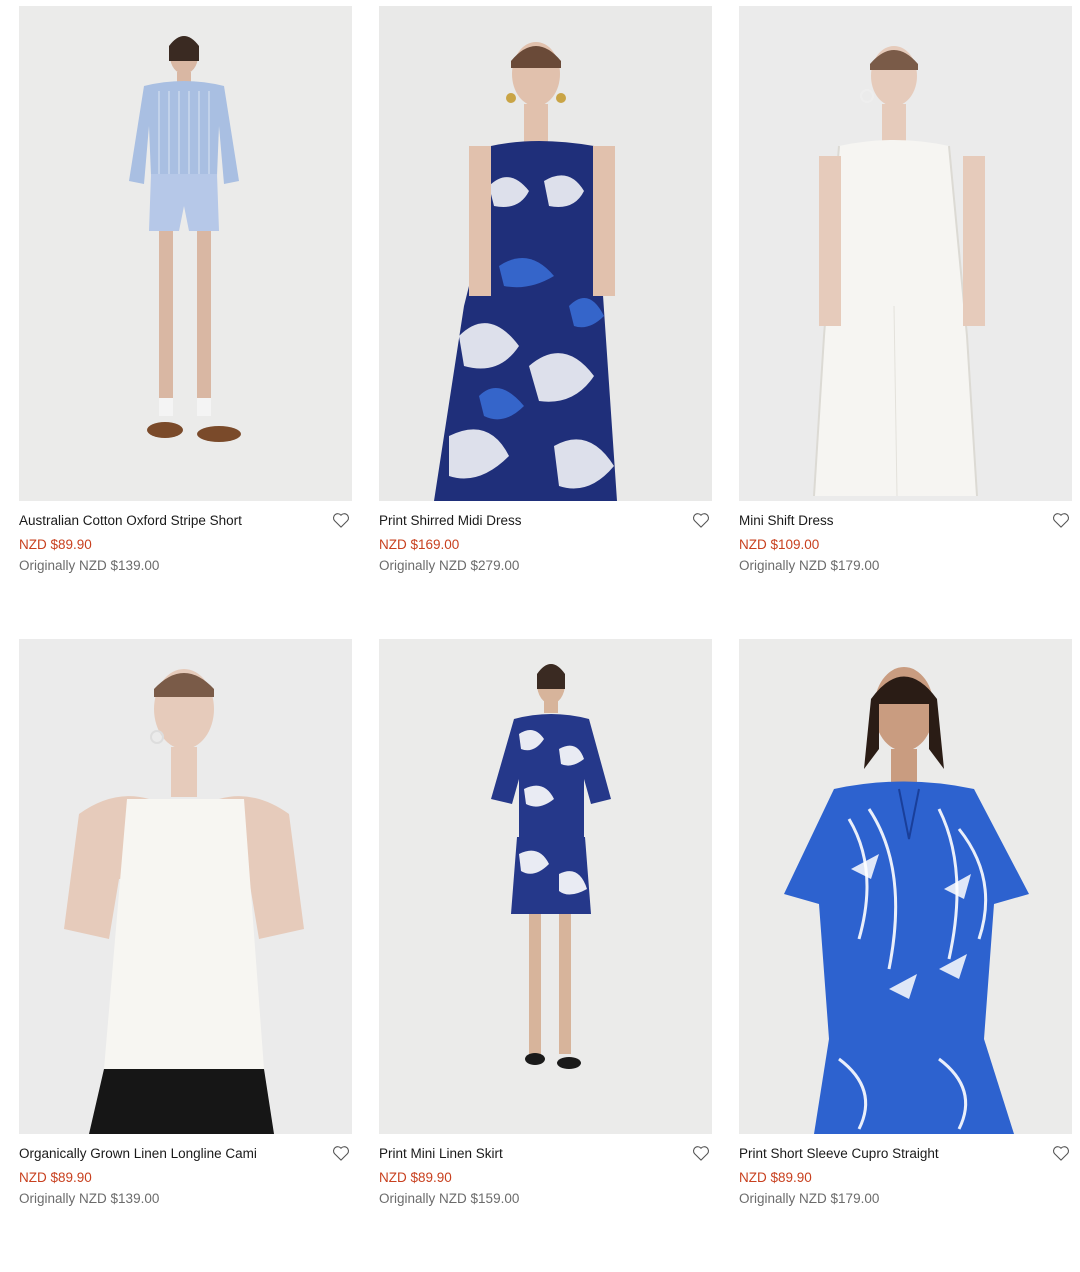 The width and height of the screenshot is (1080, 1272). What do you see at coordinates (479, 1198) in the screenshot?
I see `original-price-value: NZD $159.00` at bounding box center [479, 1198].